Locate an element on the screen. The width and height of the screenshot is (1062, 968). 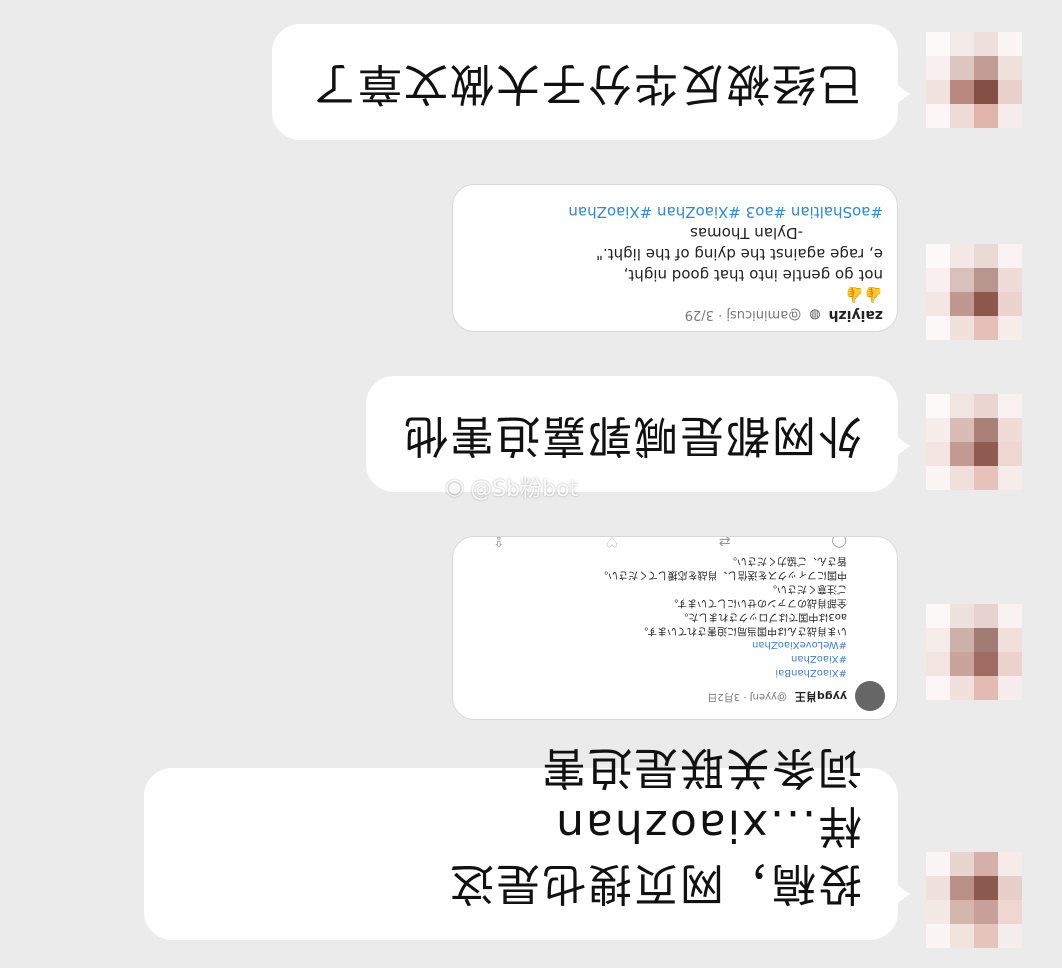
tweet-hashtag: #XiaoZhan is located at coordinates (656, 658).